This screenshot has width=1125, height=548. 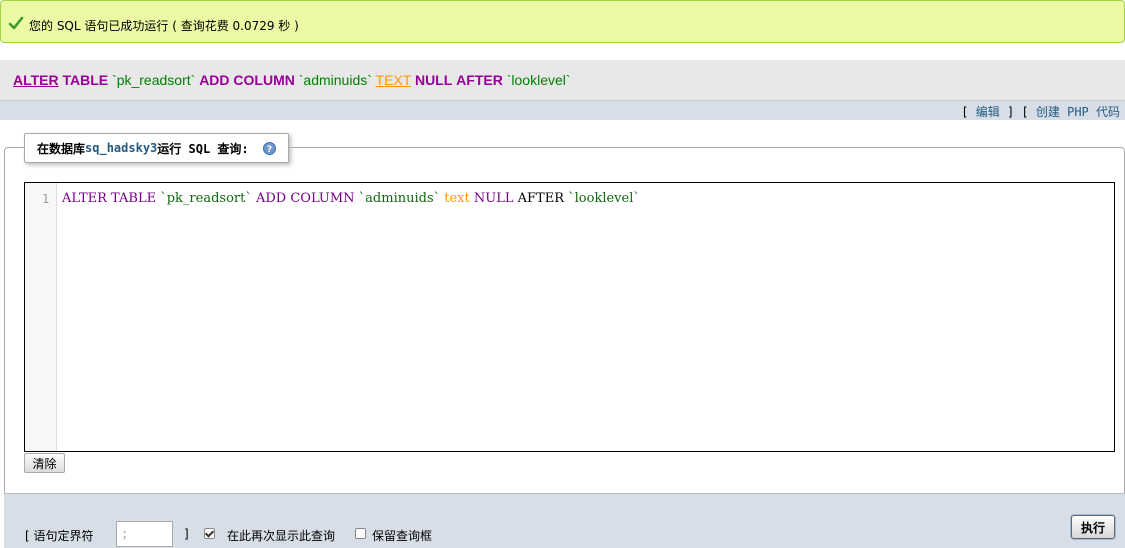 What do you see at coordinates (1017, 112) in the screenshot?
I see `bracket-mid: ] [` at bounding box center [1017, 112].